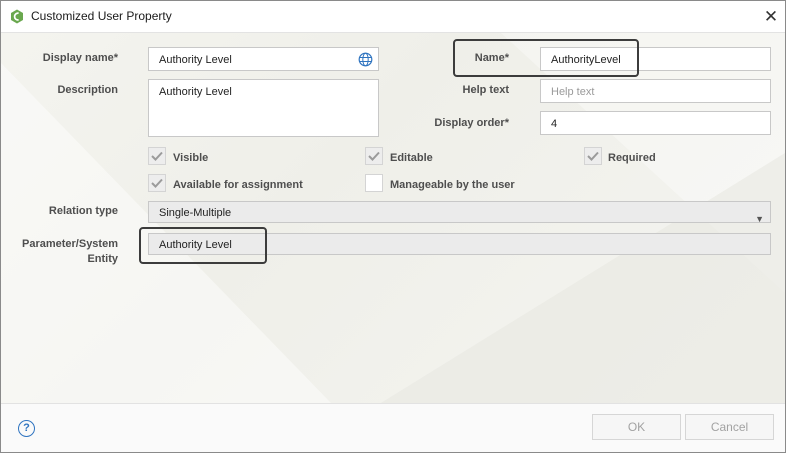 The height and width of the screenshot is (453, 786). I want to click on required-checkbox, so click(593, 156).